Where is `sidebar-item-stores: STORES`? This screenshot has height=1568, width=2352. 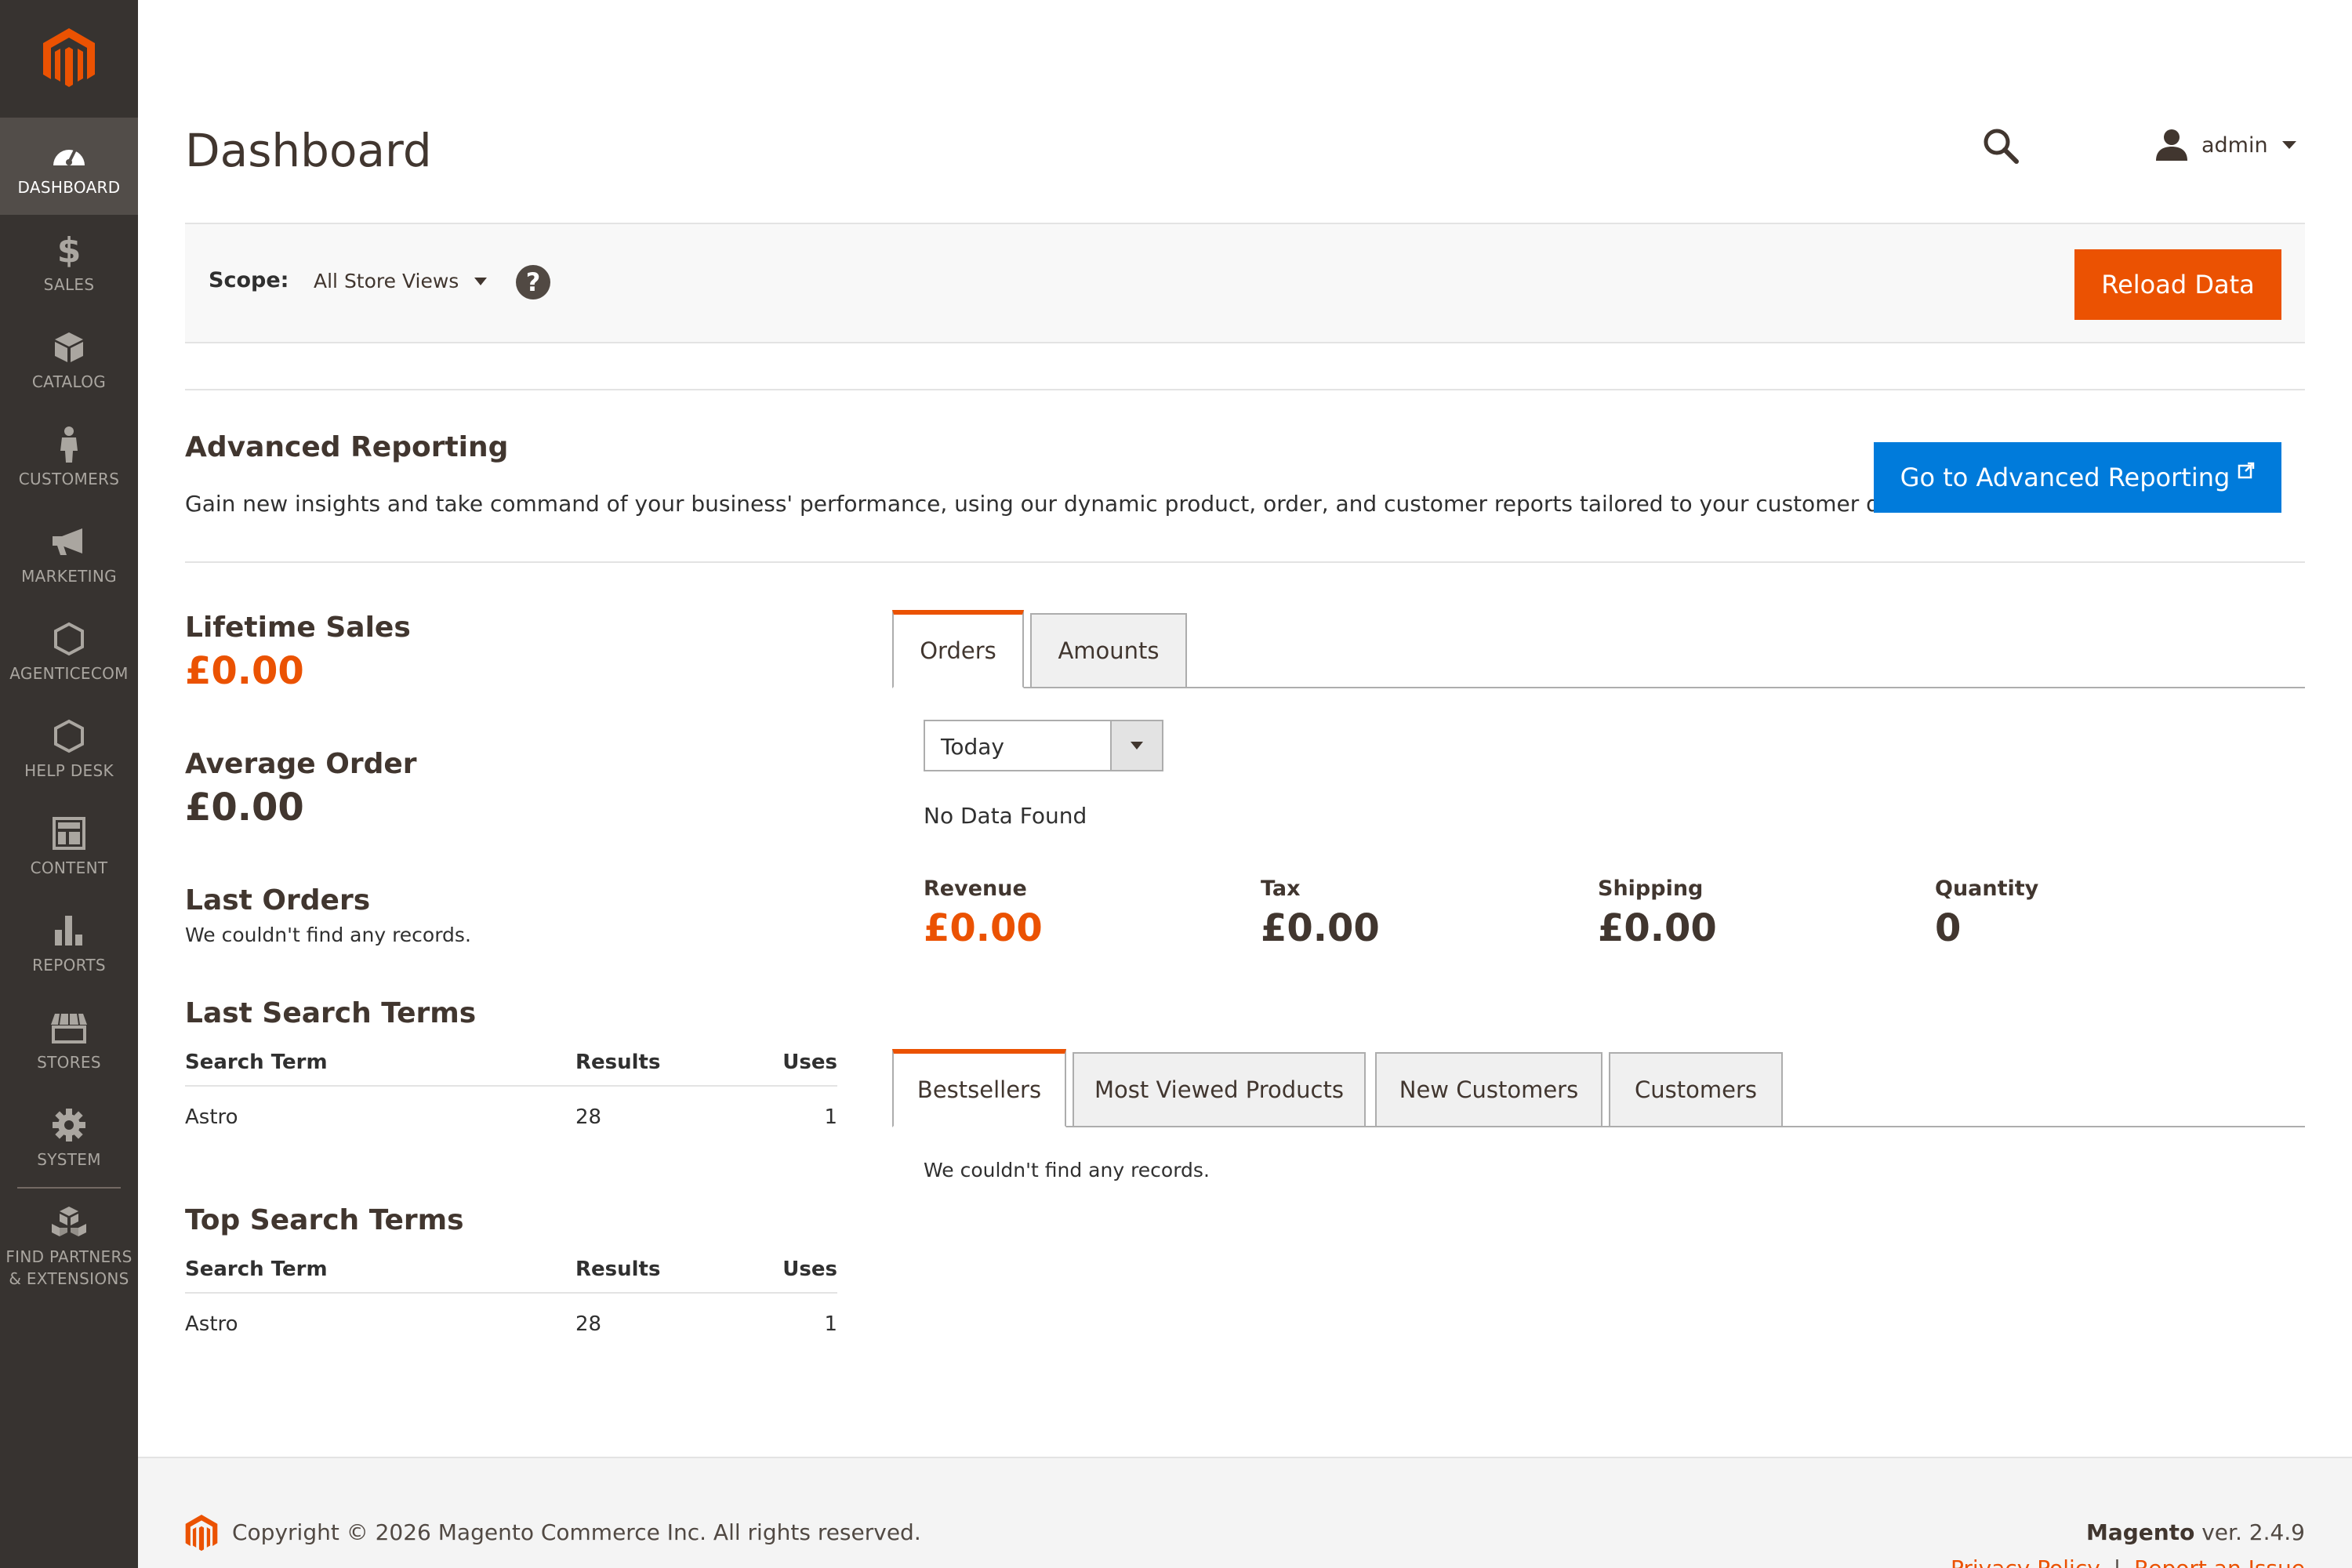
sidebar-item-stores: STORES is located at coordinates (69, 1041).